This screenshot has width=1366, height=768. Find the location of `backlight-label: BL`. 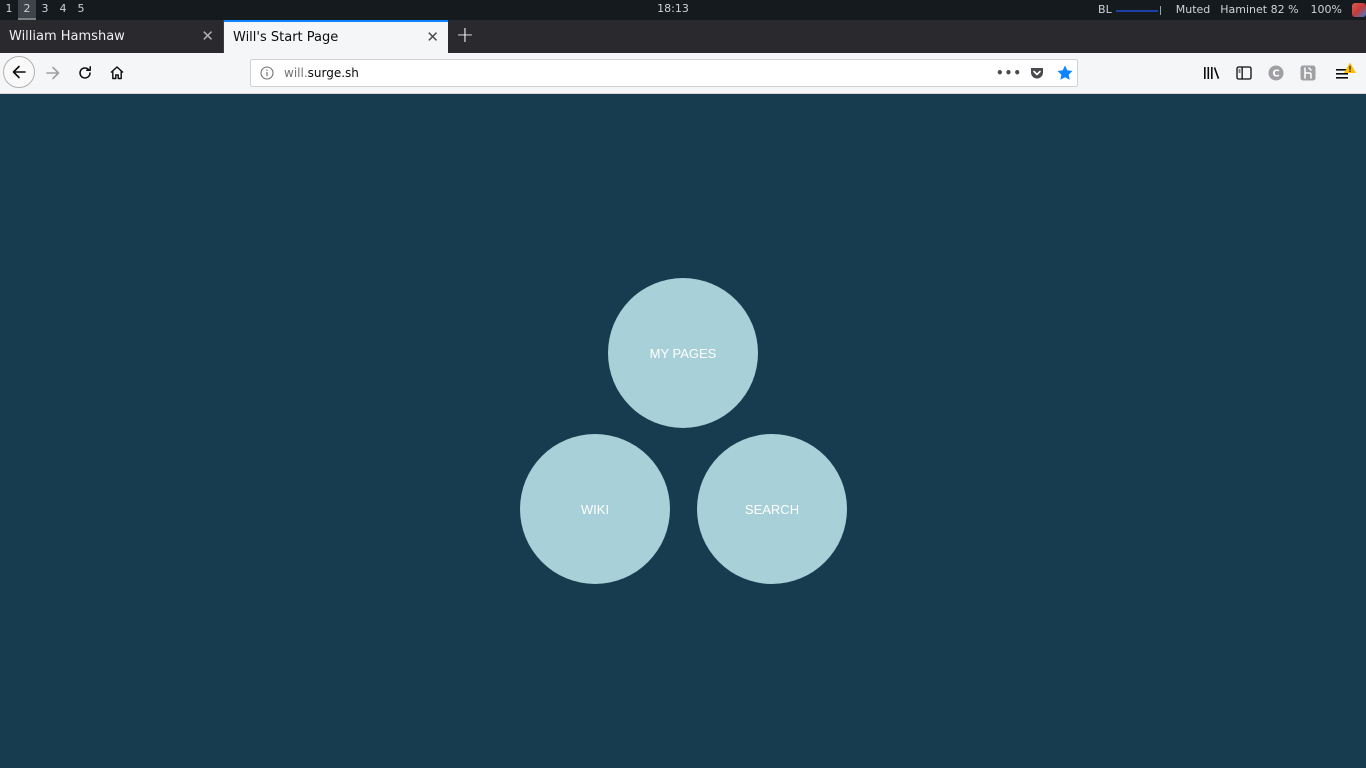

backlight-label: BL is located at coordinates (1105, 9).